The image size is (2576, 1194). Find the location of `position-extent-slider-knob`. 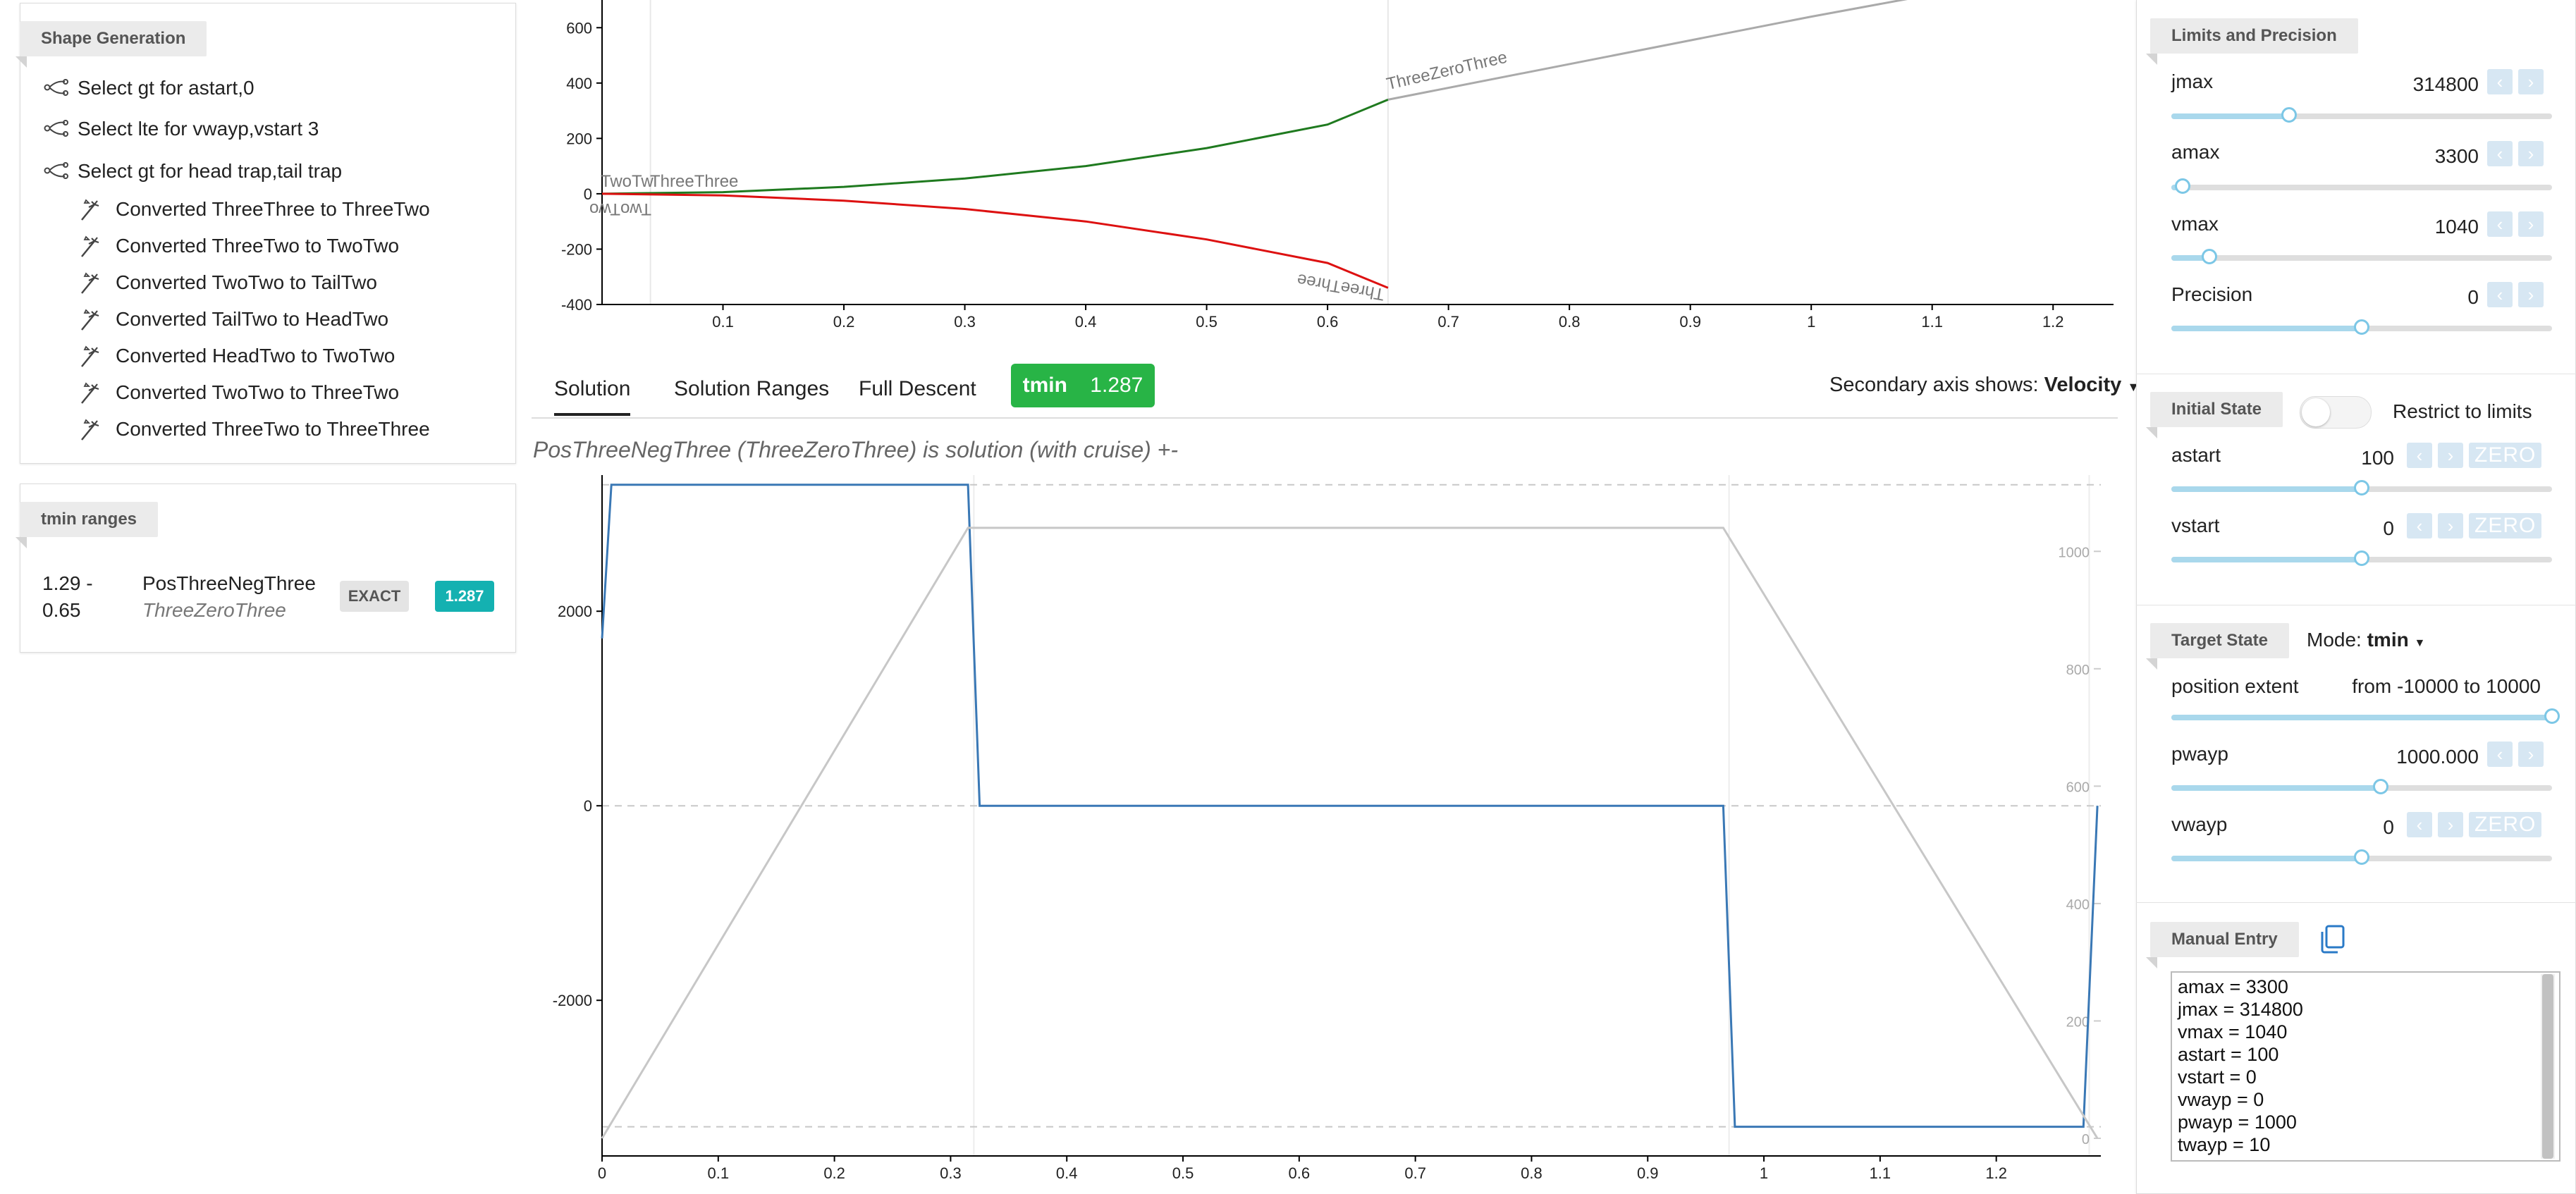

position-extent-slider-knob is located at coordinates (2552, 716).